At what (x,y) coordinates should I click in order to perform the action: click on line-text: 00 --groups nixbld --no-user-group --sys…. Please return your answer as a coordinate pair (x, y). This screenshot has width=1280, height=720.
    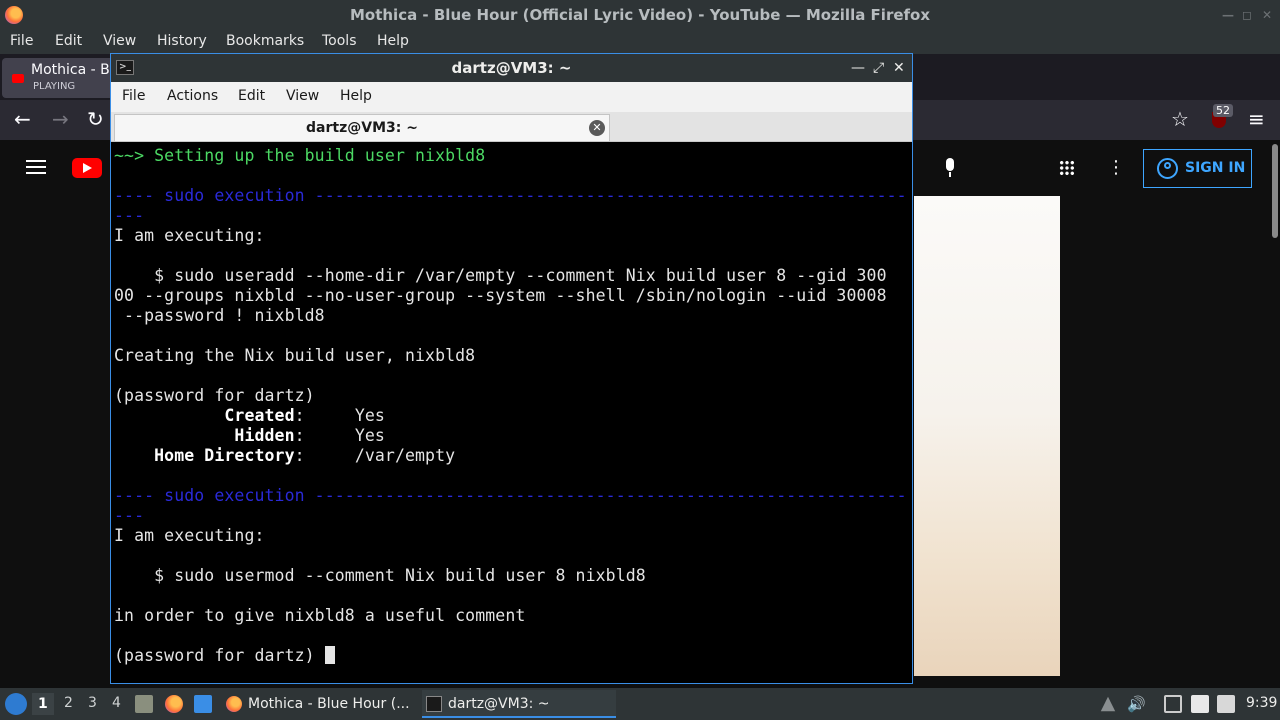
    Looking at the image, I should click on (500, 295).